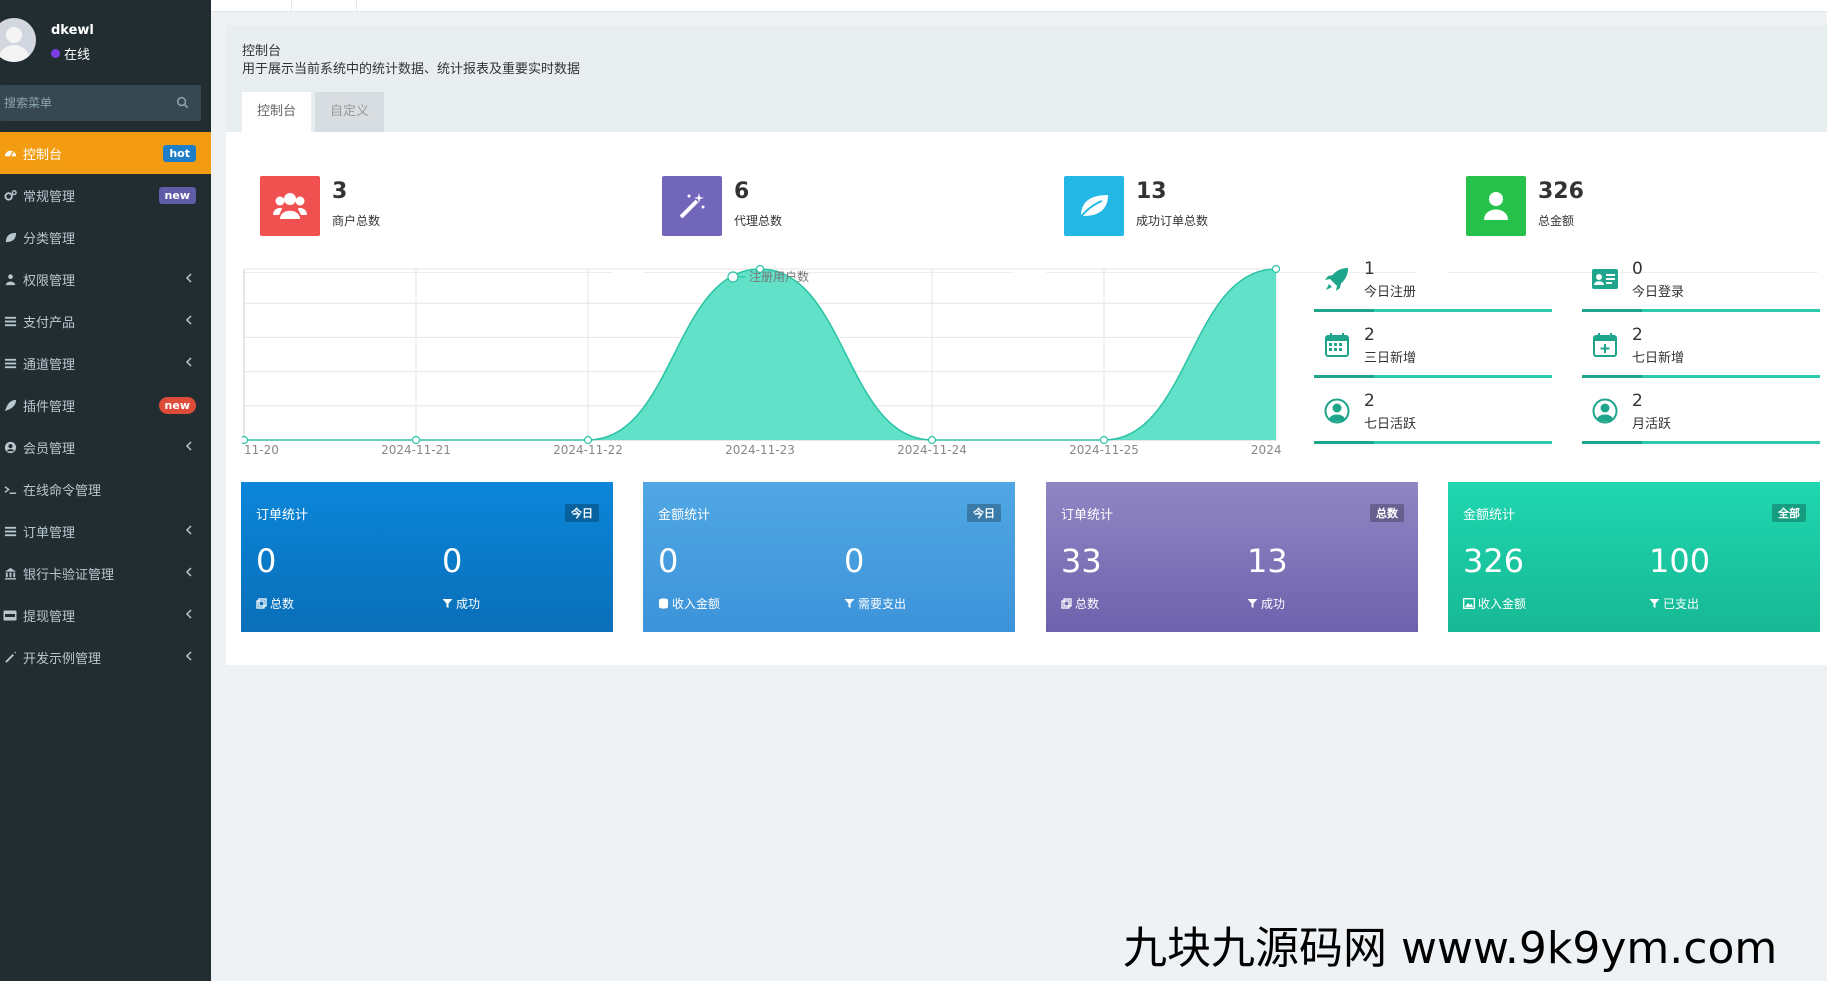 The width and height of the screenshot is (1827, 981). What do you see at coordinates (1658, 358) in the screenshot?
I see `mini-stat-label: 七日新增` at bounding box center [1658, 358].